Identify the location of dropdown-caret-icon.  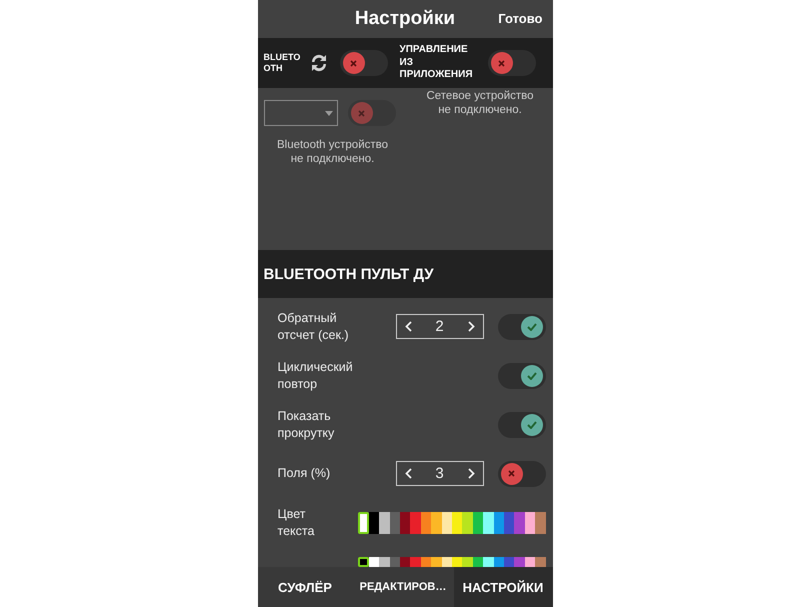
(328, 113).